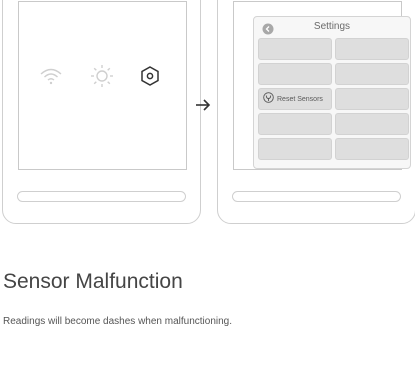 The height and width of the screenshot is (374, 415). I want to click on sun-icon, so click(102, 76).